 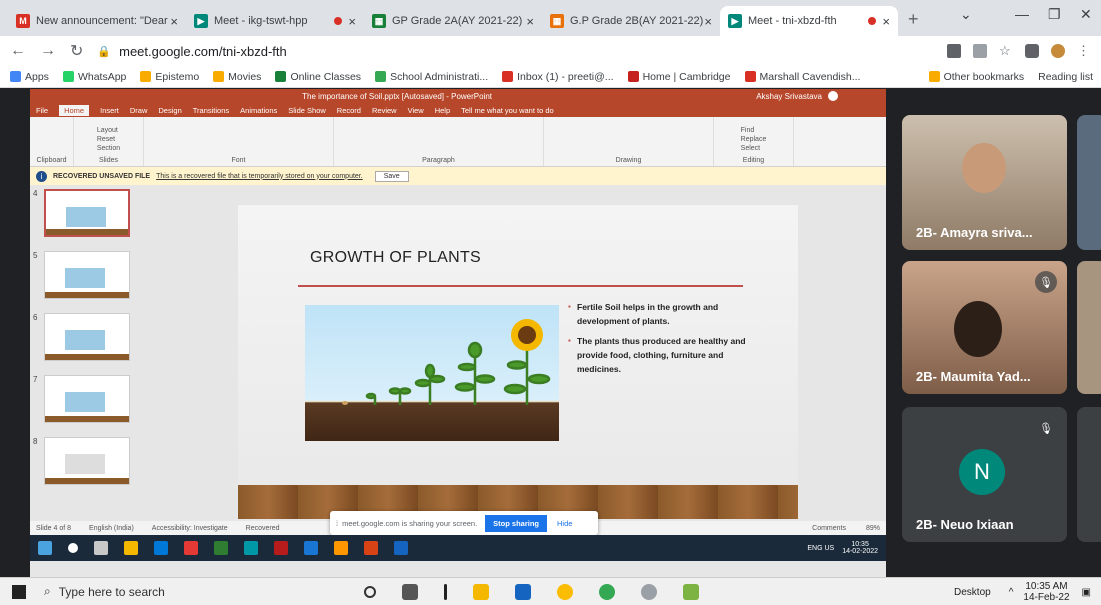 I want to click on clock-time: 10:35 AM, so click(x=1046, y=586).